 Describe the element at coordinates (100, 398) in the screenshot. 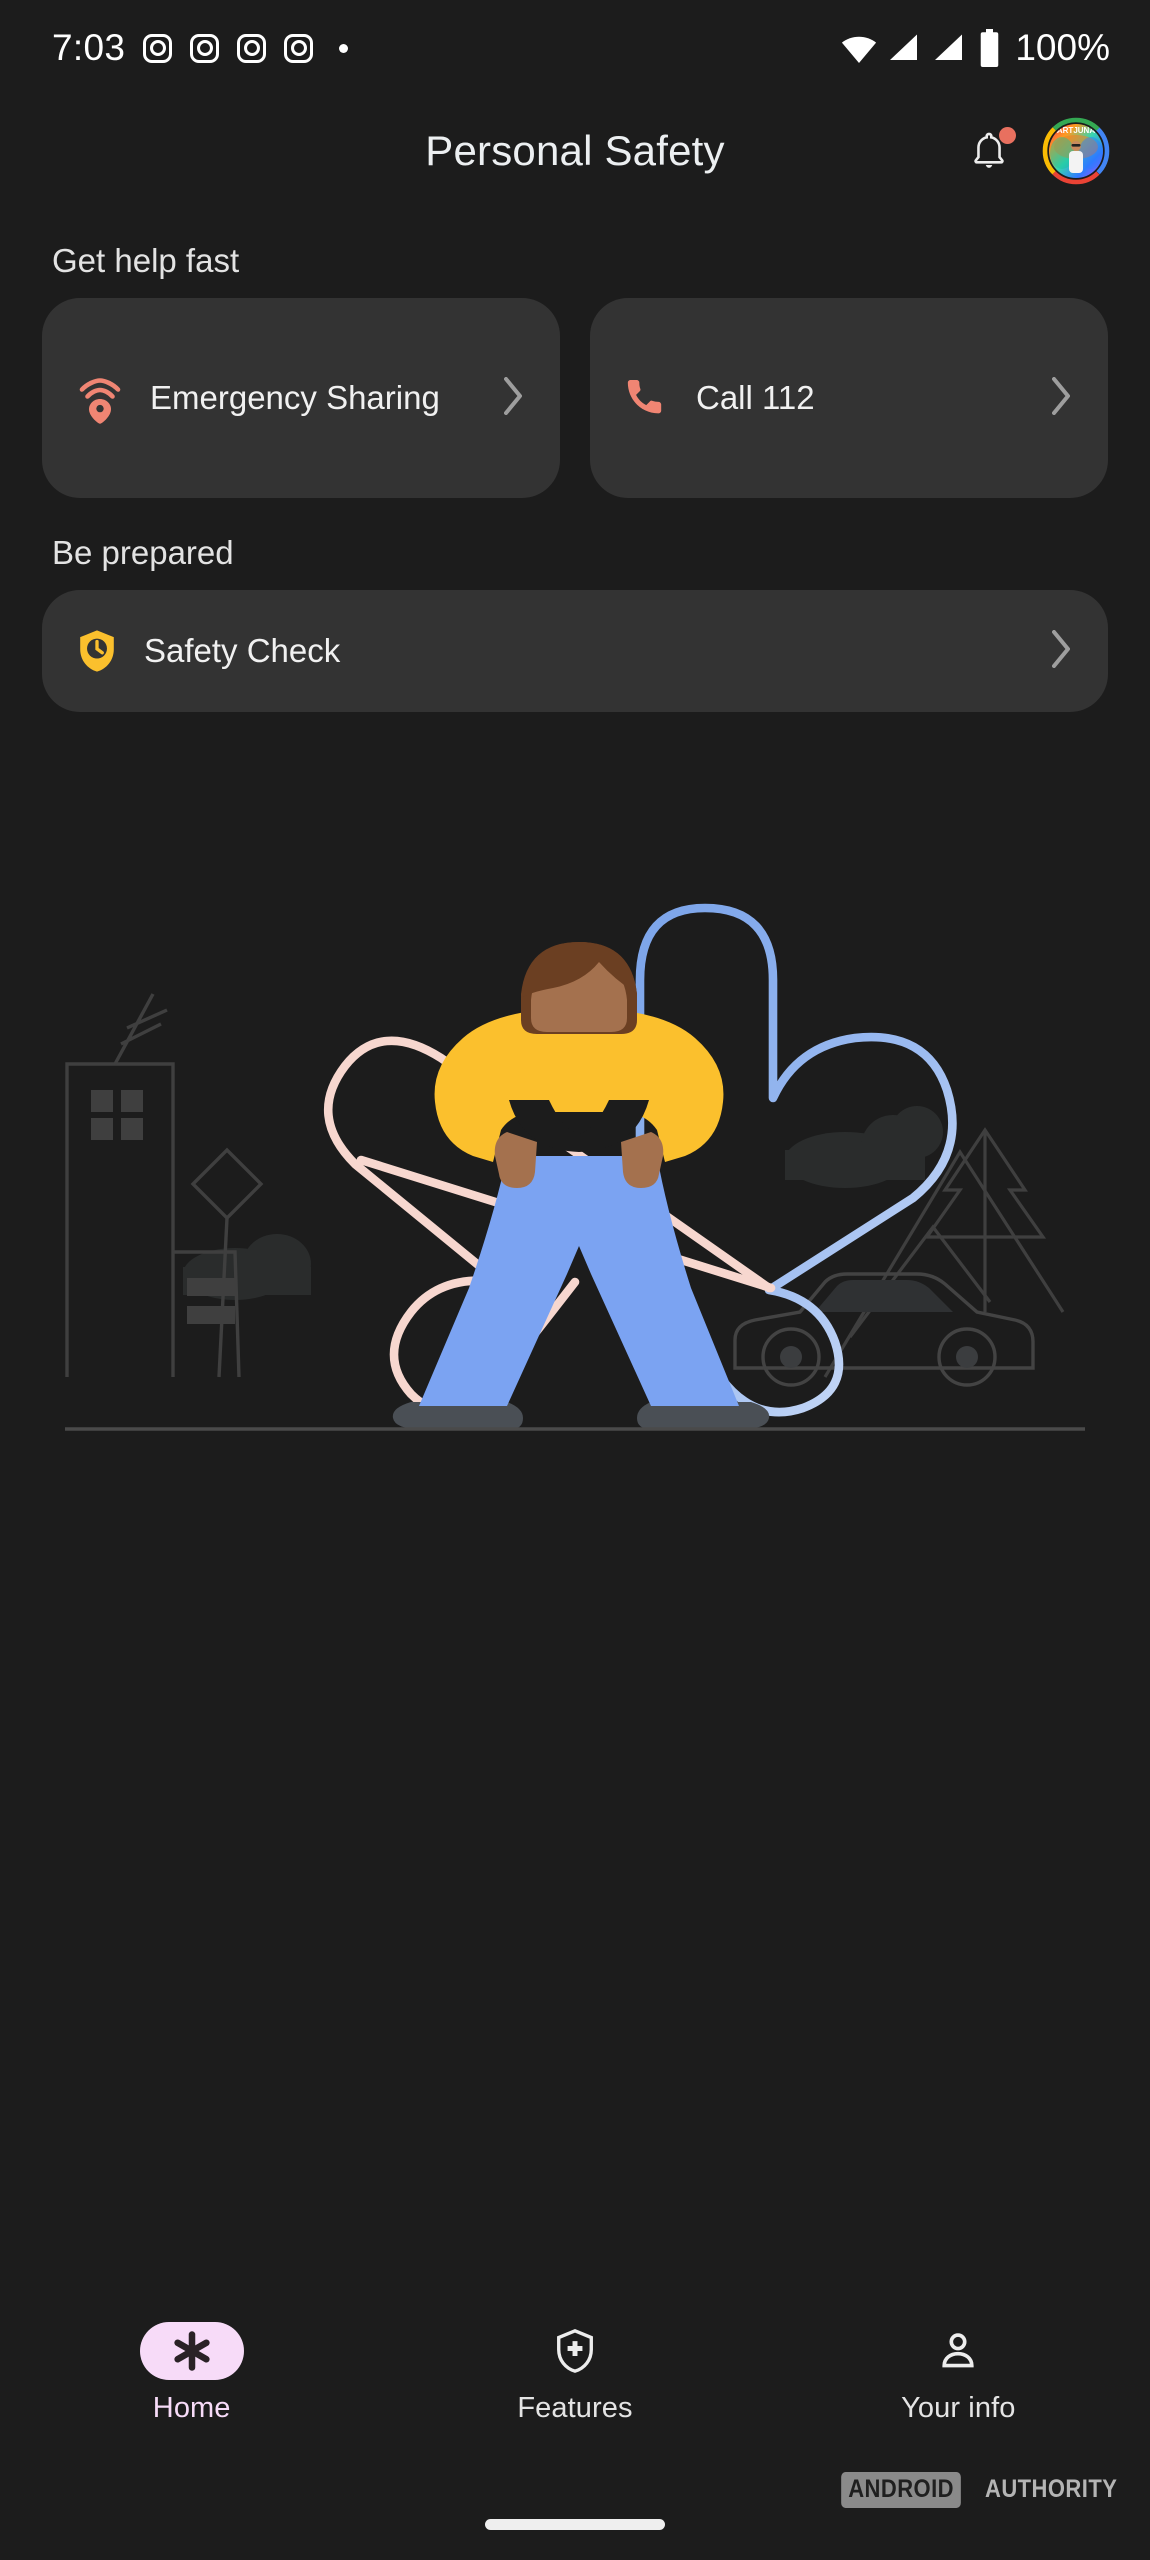

I see `emergency-sharing-icon` at that location.